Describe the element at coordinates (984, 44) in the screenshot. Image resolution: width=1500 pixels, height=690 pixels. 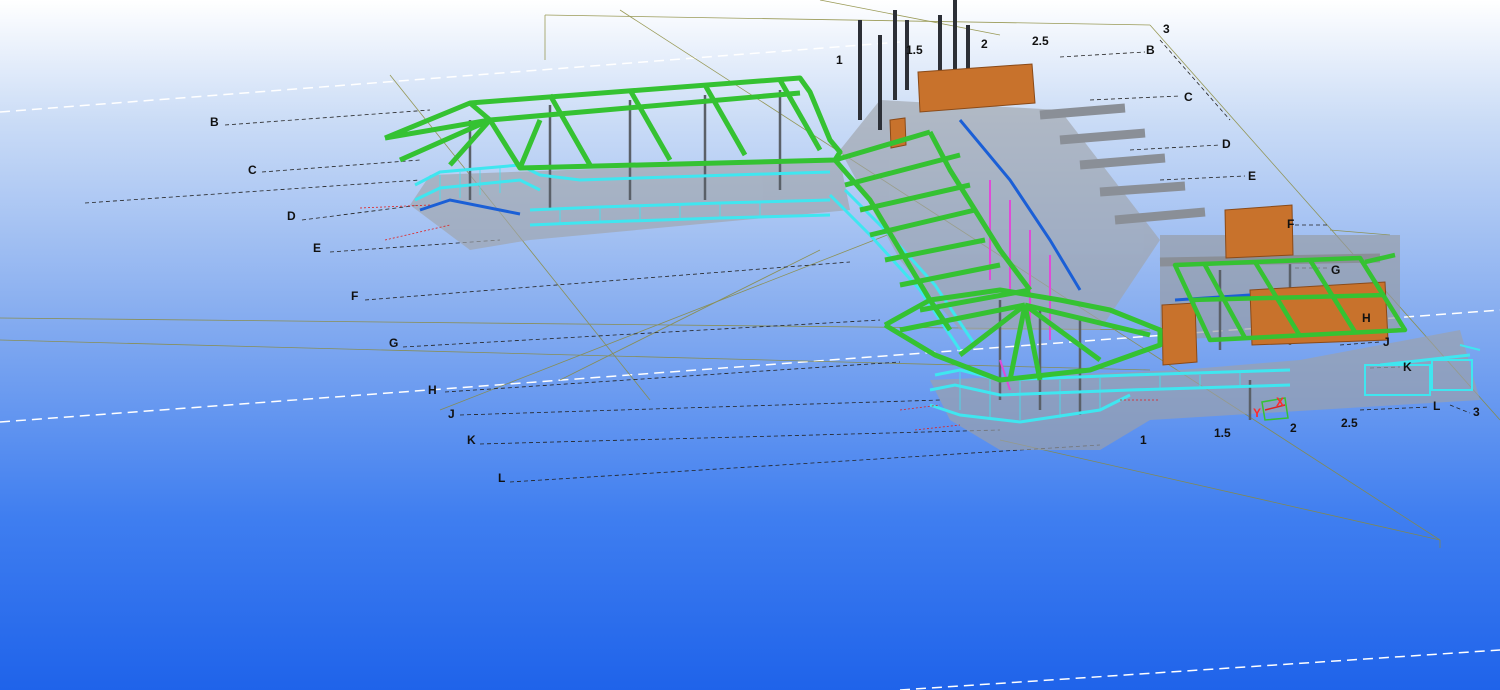
I see `grid-label-top-2: 2` at that location.